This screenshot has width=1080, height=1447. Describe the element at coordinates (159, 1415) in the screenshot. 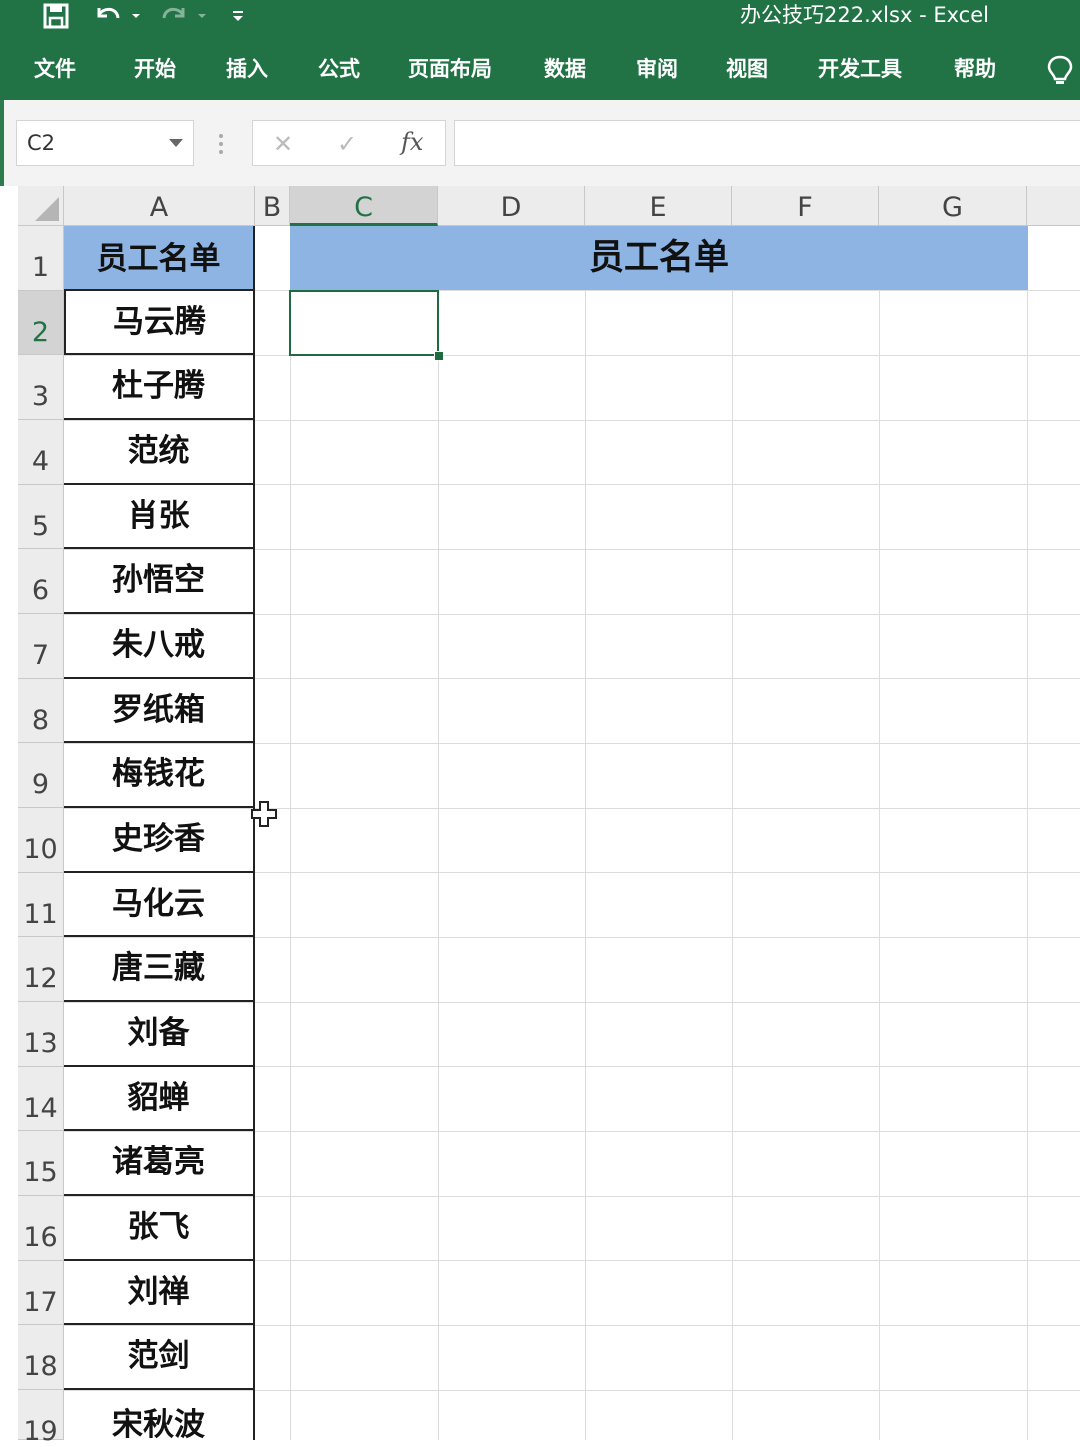

I see `cell-a19: 宋秋波` at that location.